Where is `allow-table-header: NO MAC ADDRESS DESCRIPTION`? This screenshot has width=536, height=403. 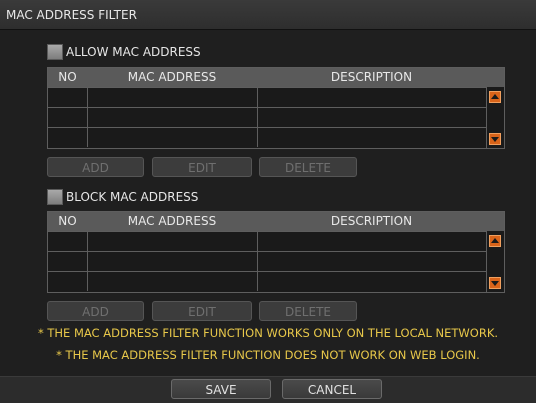 allow-table-header: NO MAC ADDRESS DESCRIPTION is located at coordinates (276, 77).